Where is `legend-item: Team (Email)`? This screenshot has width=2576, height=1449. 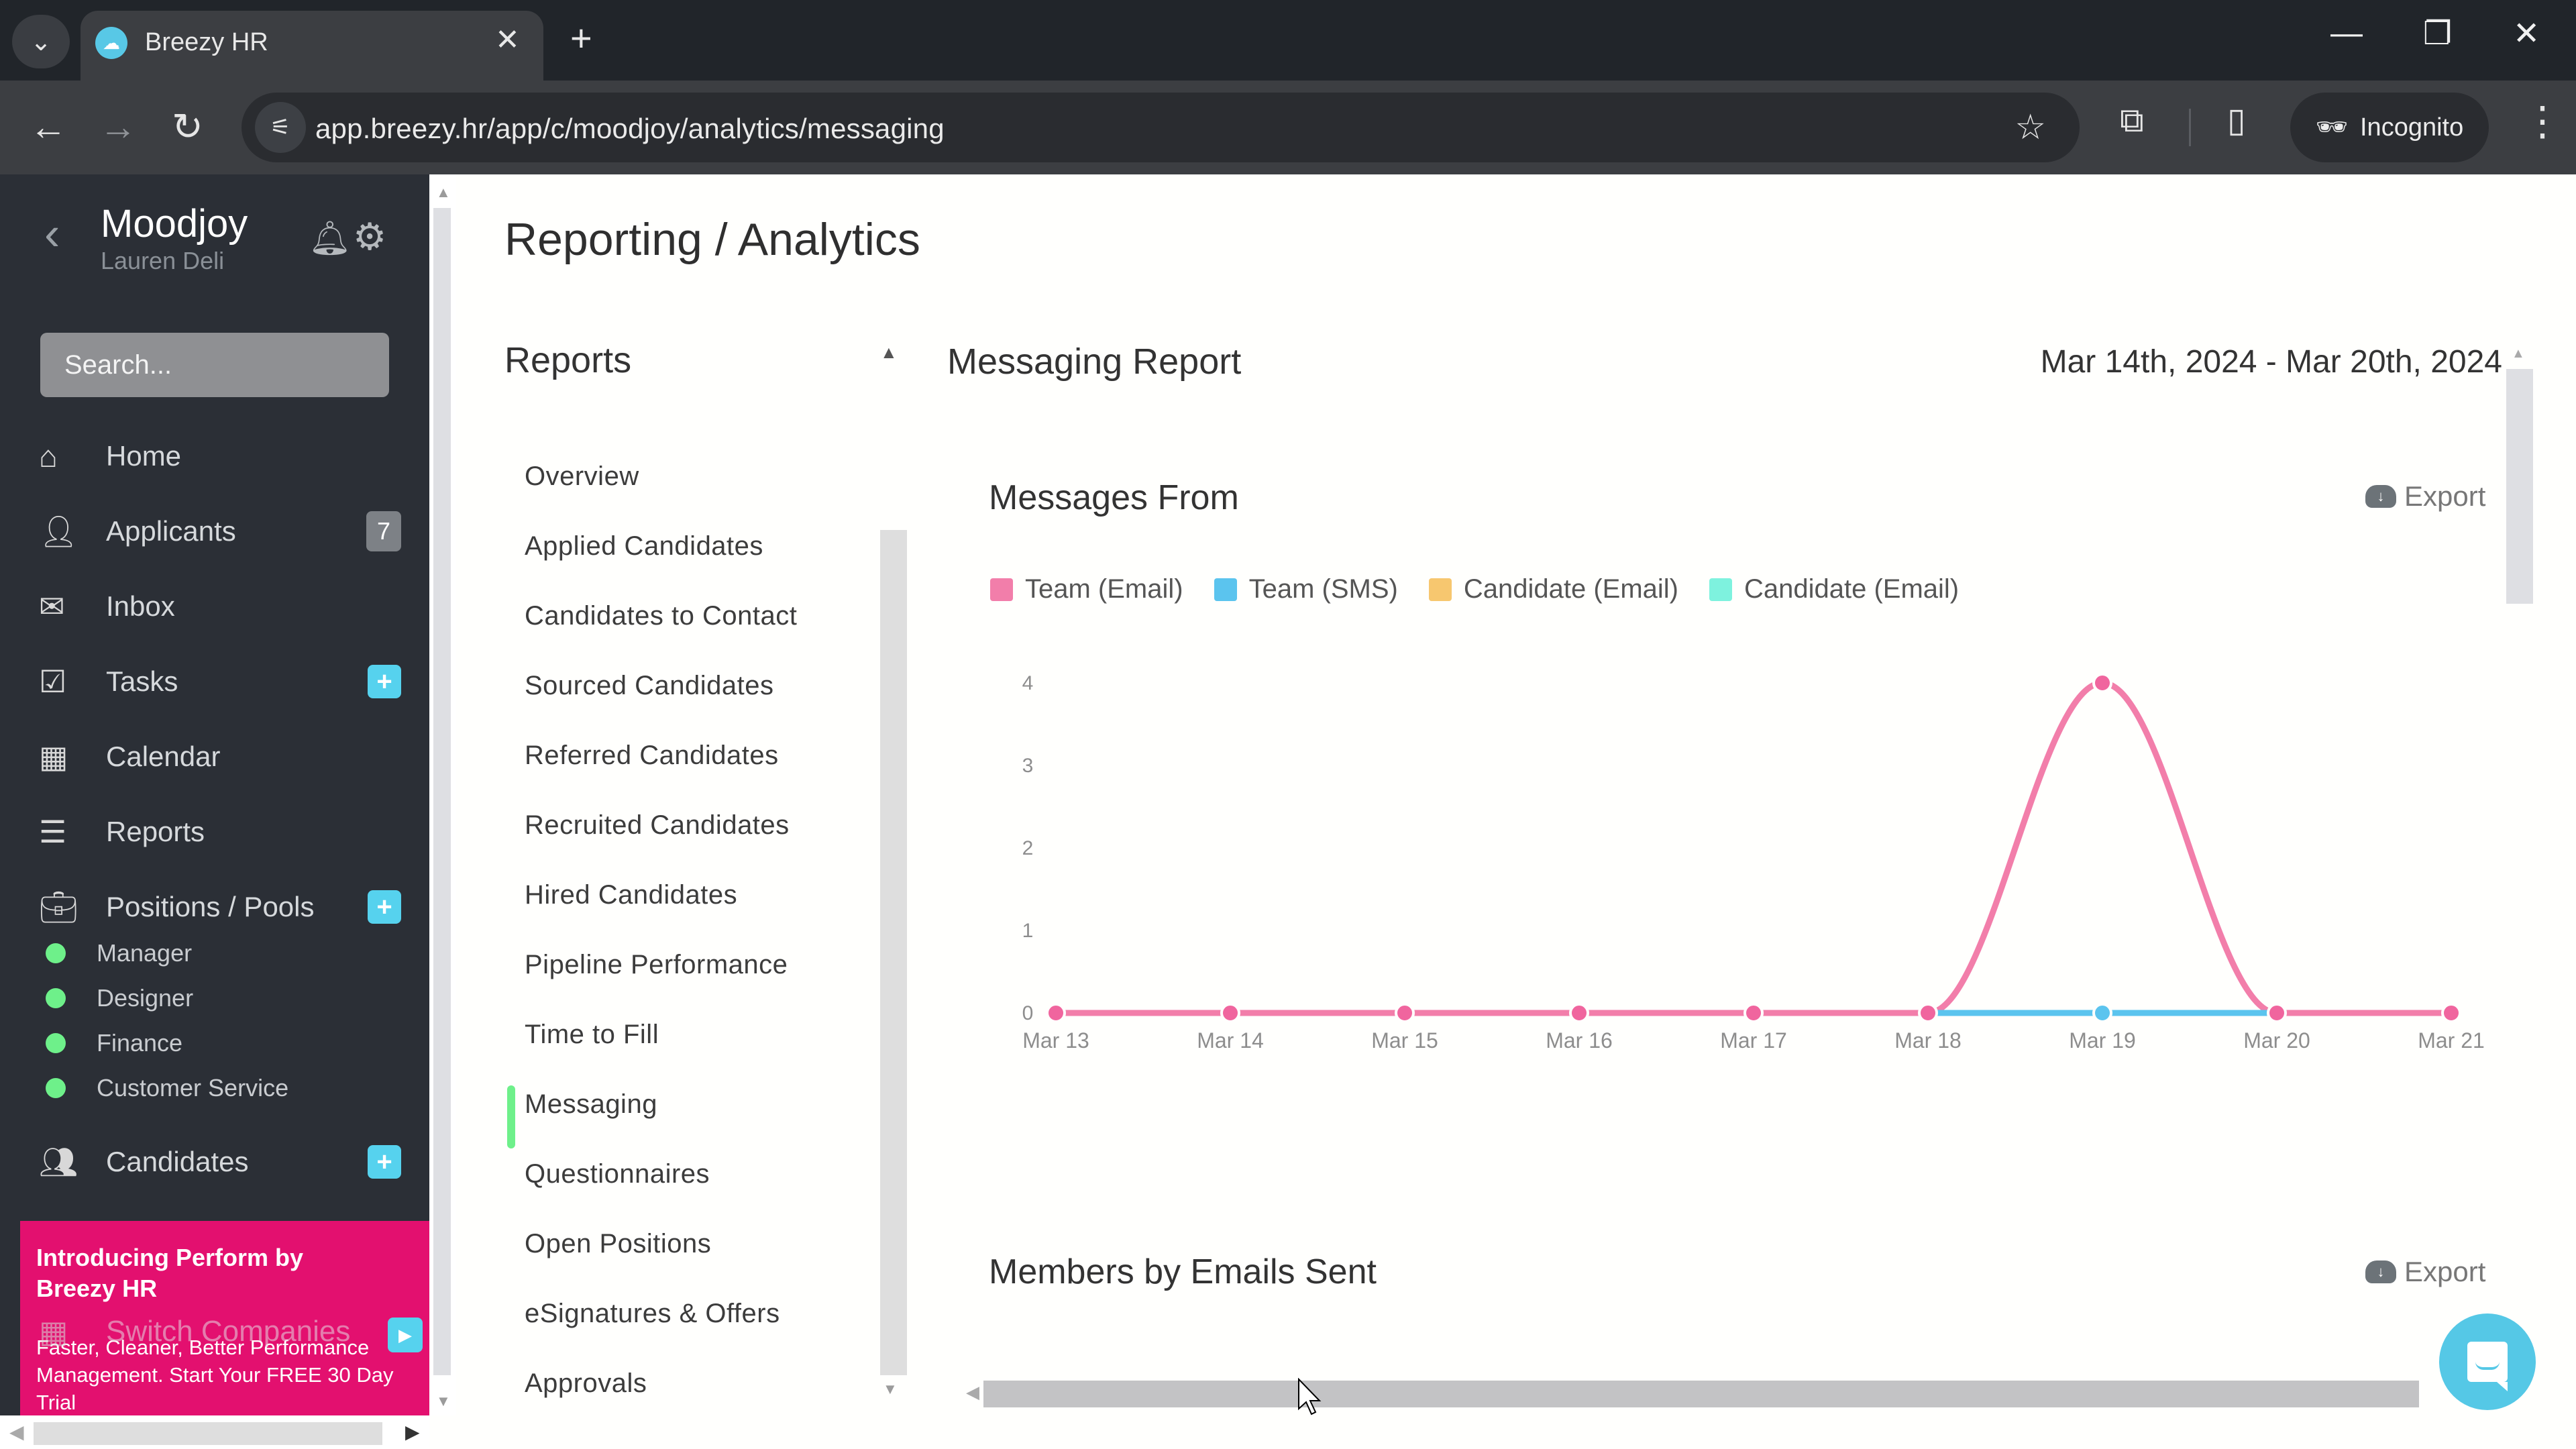
legend-item: Team (Email) is located at coordinates (1086, 589).